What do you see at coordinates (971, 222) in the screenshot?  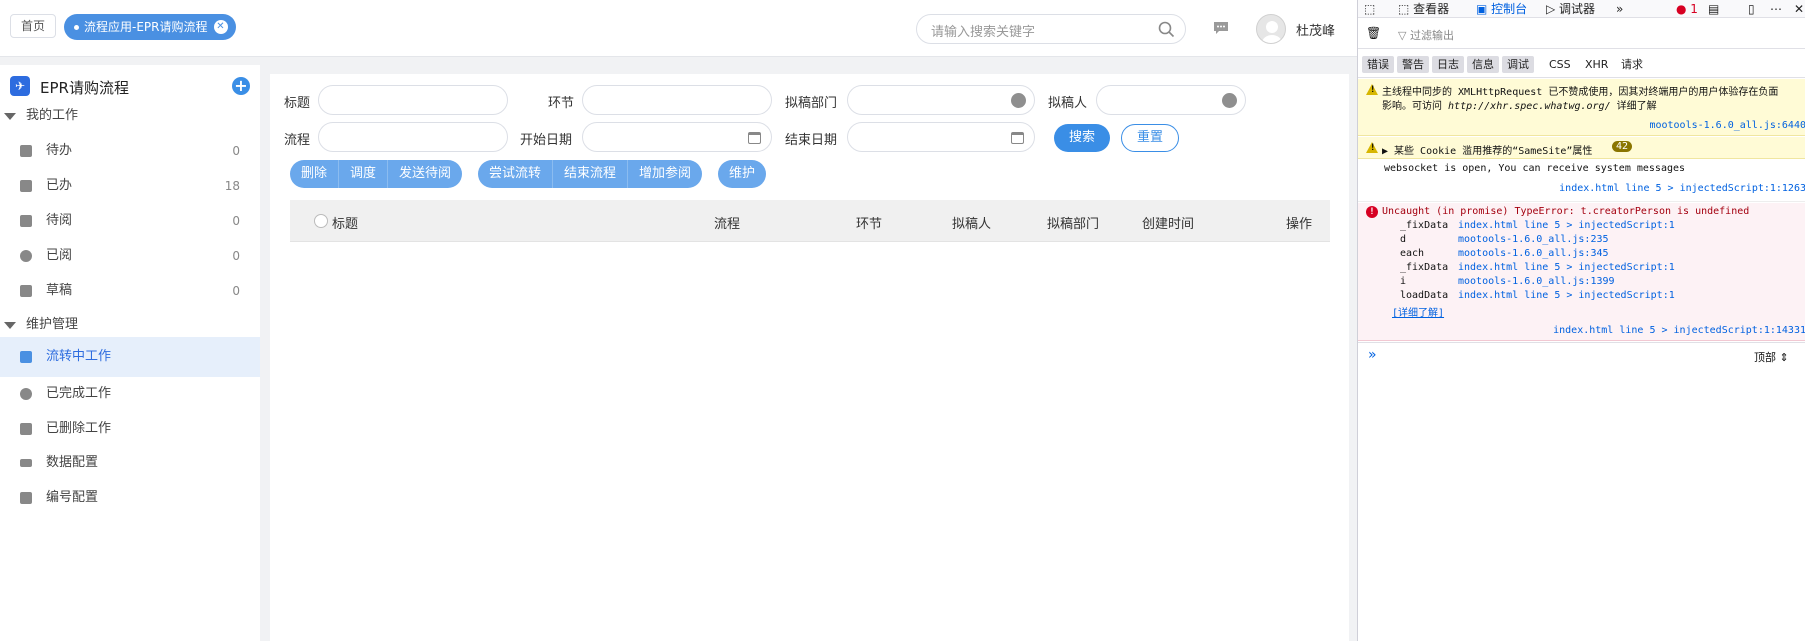 I see `column-drafter: 拟稿人` at bounding box center [971, 222].